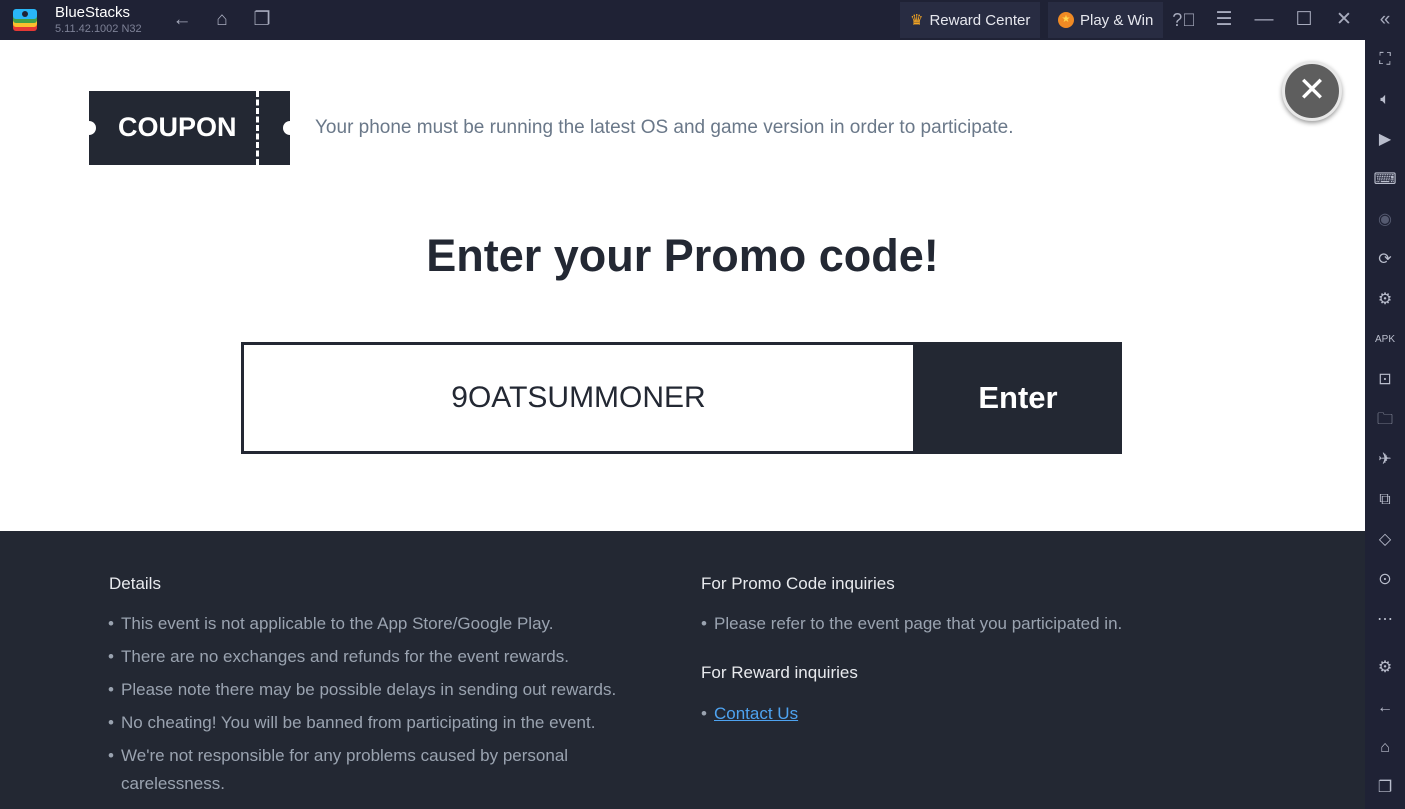 This screenshot has height=809, width=1405. What do you see at coordinates (1385, 220) in the screenshot?
I see `macro-icon: ◉` at bounding box center [1385, 220].